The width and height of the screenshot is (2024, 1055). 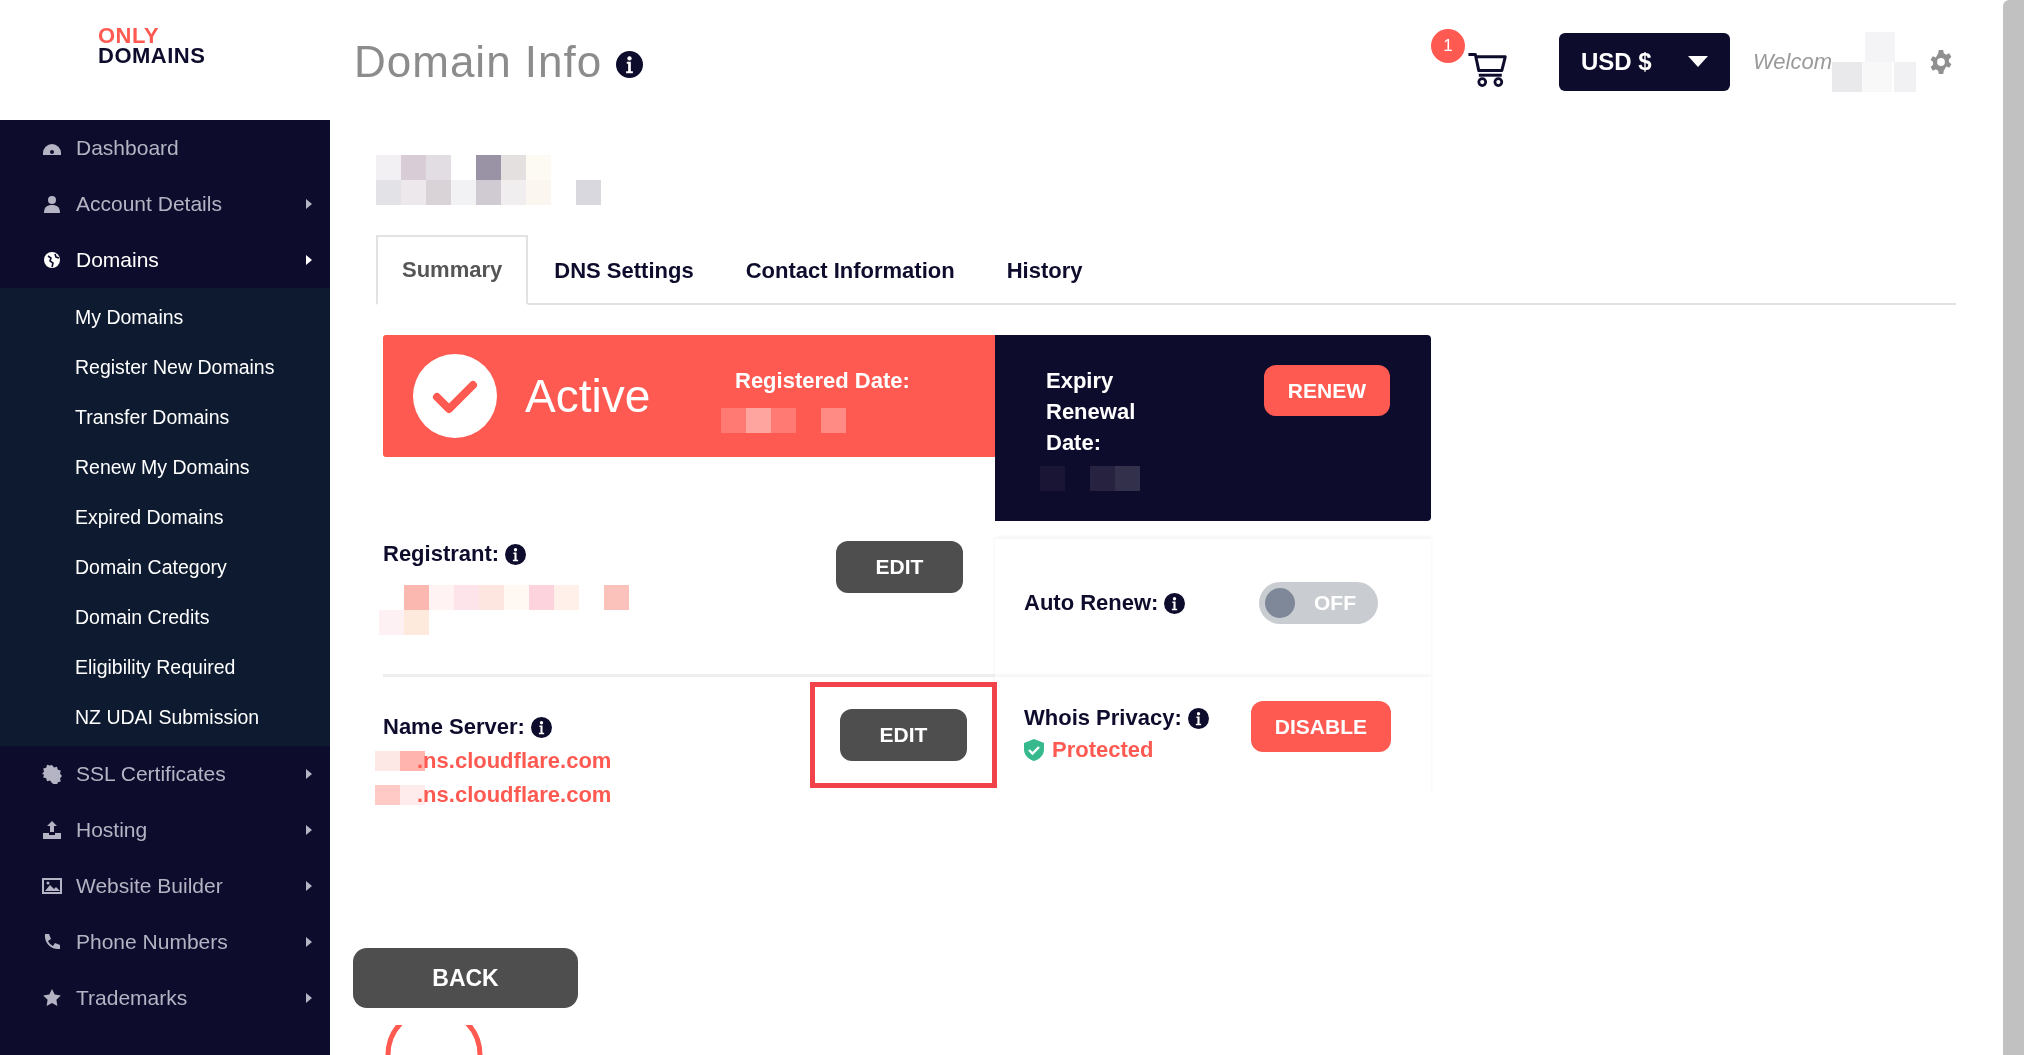 What do you see at coordinates (165, 204) in the screenshot?
I see `sidebar-item: Account Details` at bounding box center [165, 204].